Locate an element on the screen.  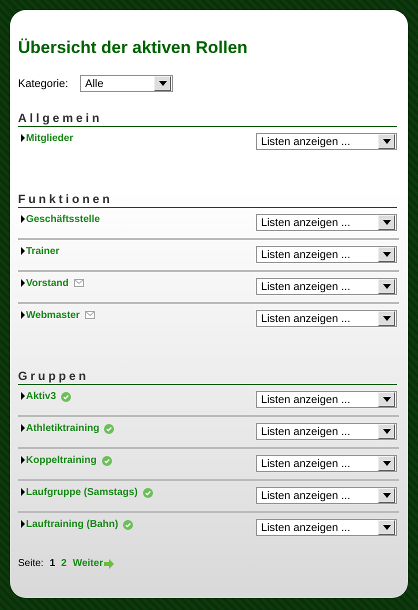
role-link: Athletiktraining is located at coordinates (63, 428).